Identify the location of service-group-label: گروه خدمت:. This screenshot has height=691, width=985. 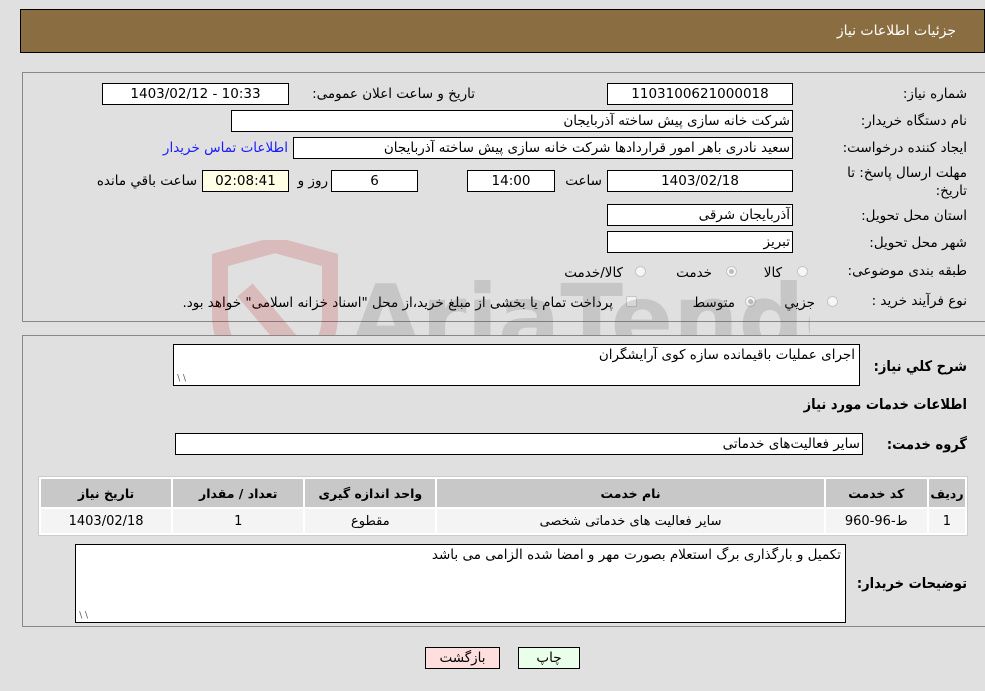
(926, 445).